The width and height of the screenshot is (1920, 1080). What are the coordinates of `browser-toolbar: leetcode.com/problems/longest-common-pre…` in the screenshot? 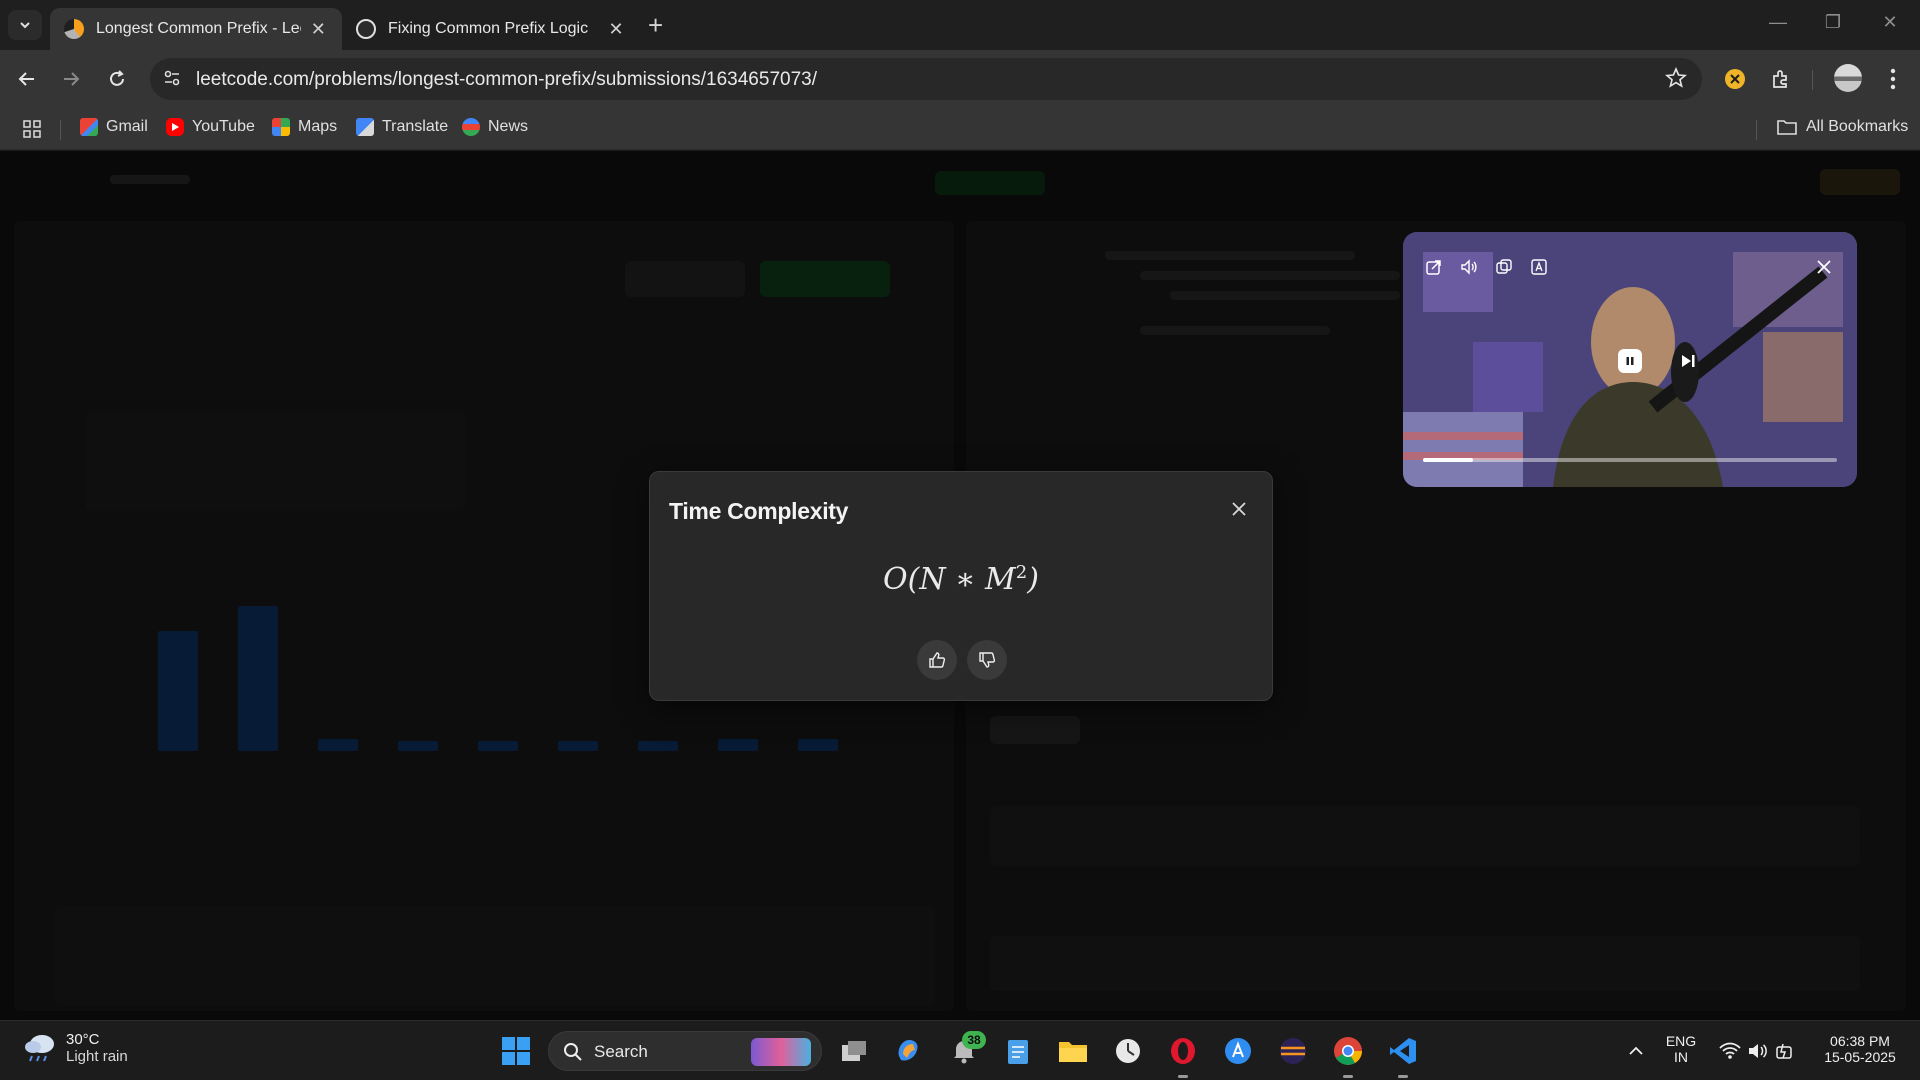 It's located at (960, 79).